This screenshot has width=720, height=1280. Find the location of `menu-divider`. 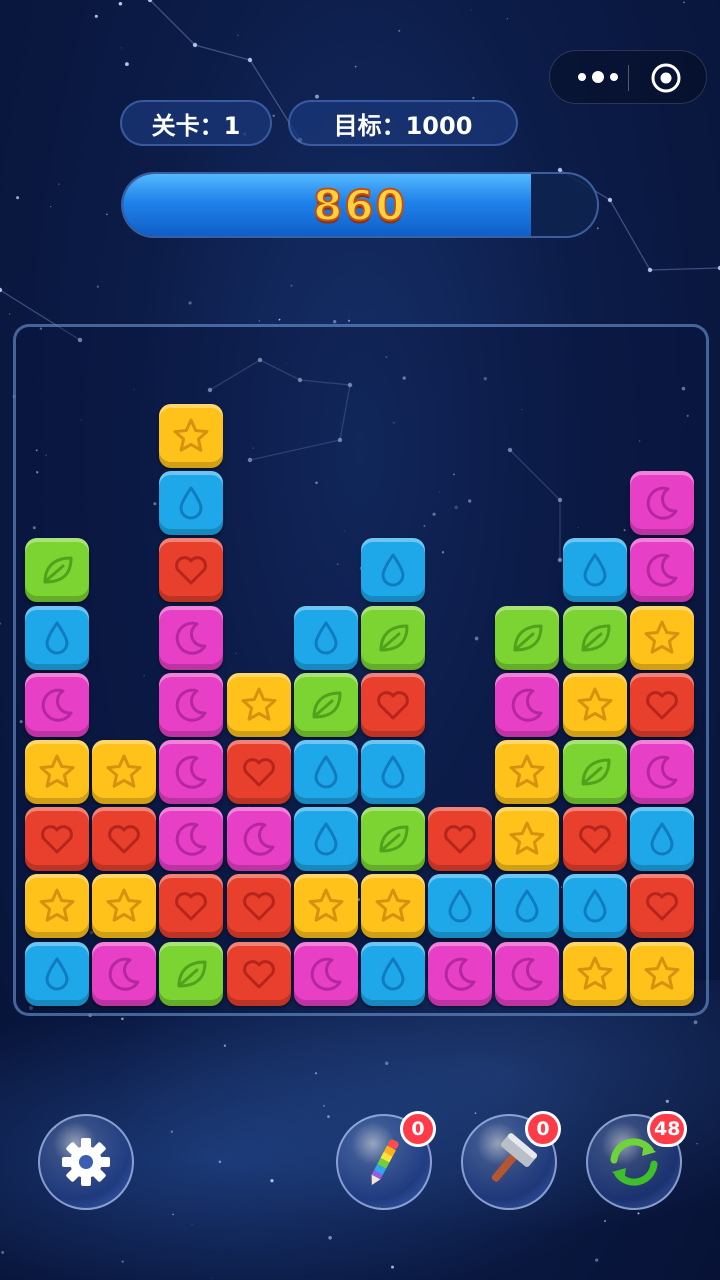

menu-divider is located at coordinates (628, 78).